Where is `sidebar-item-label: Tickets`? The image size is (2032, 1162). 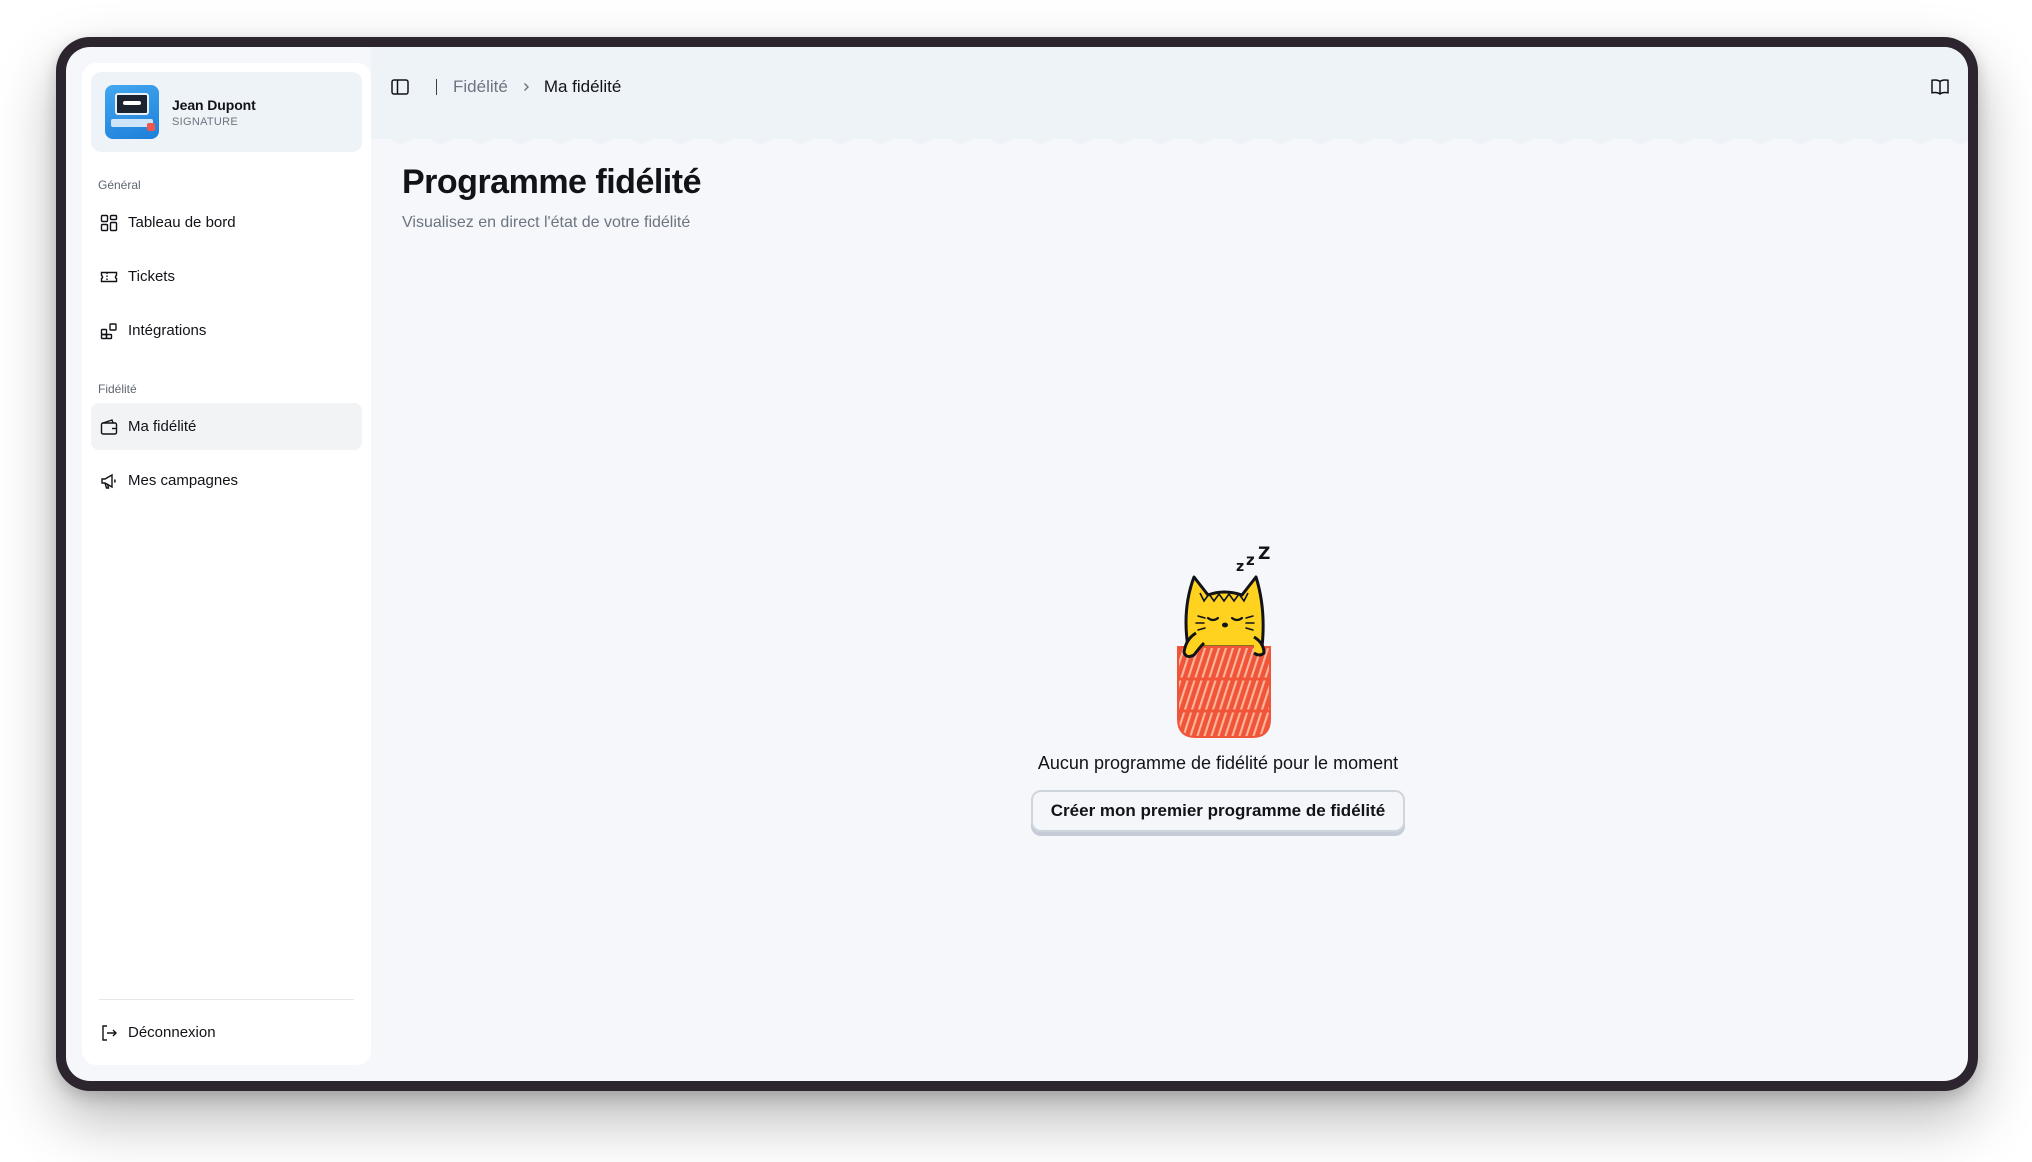 sidebar-item-label: Tickets is located at coordinates (151, 276).